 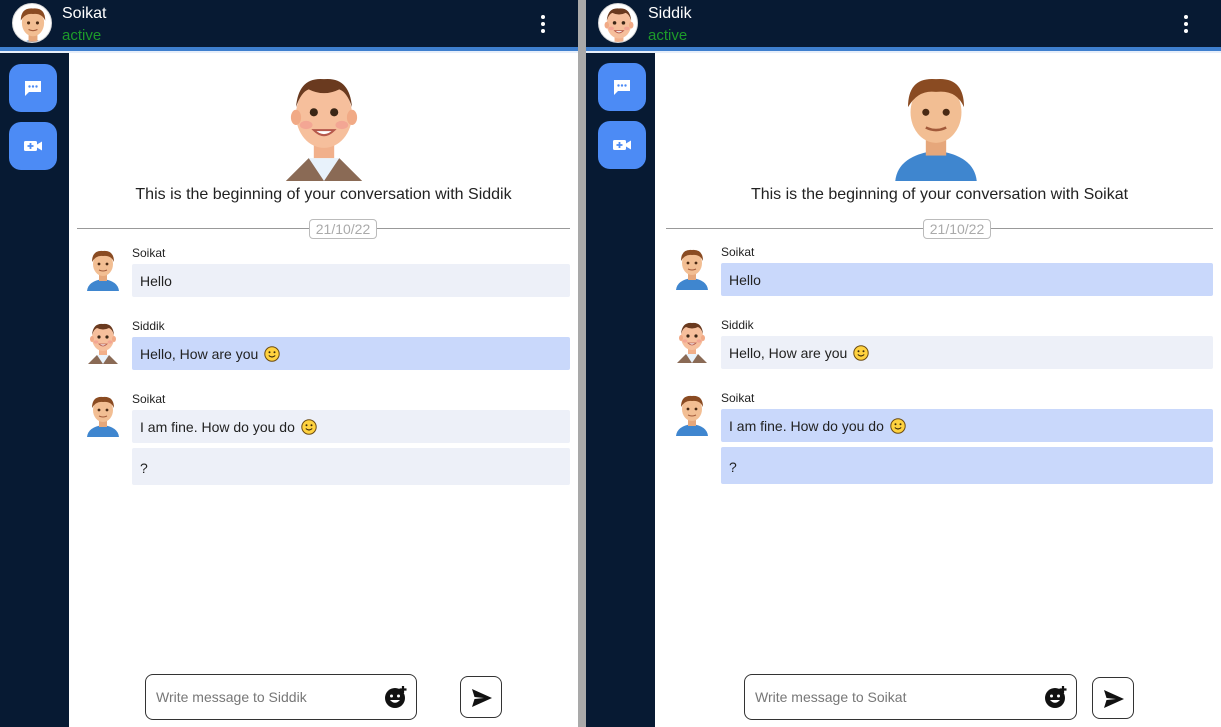 I want to click on chat-header: Soikat active, so click(x=289, y=24).